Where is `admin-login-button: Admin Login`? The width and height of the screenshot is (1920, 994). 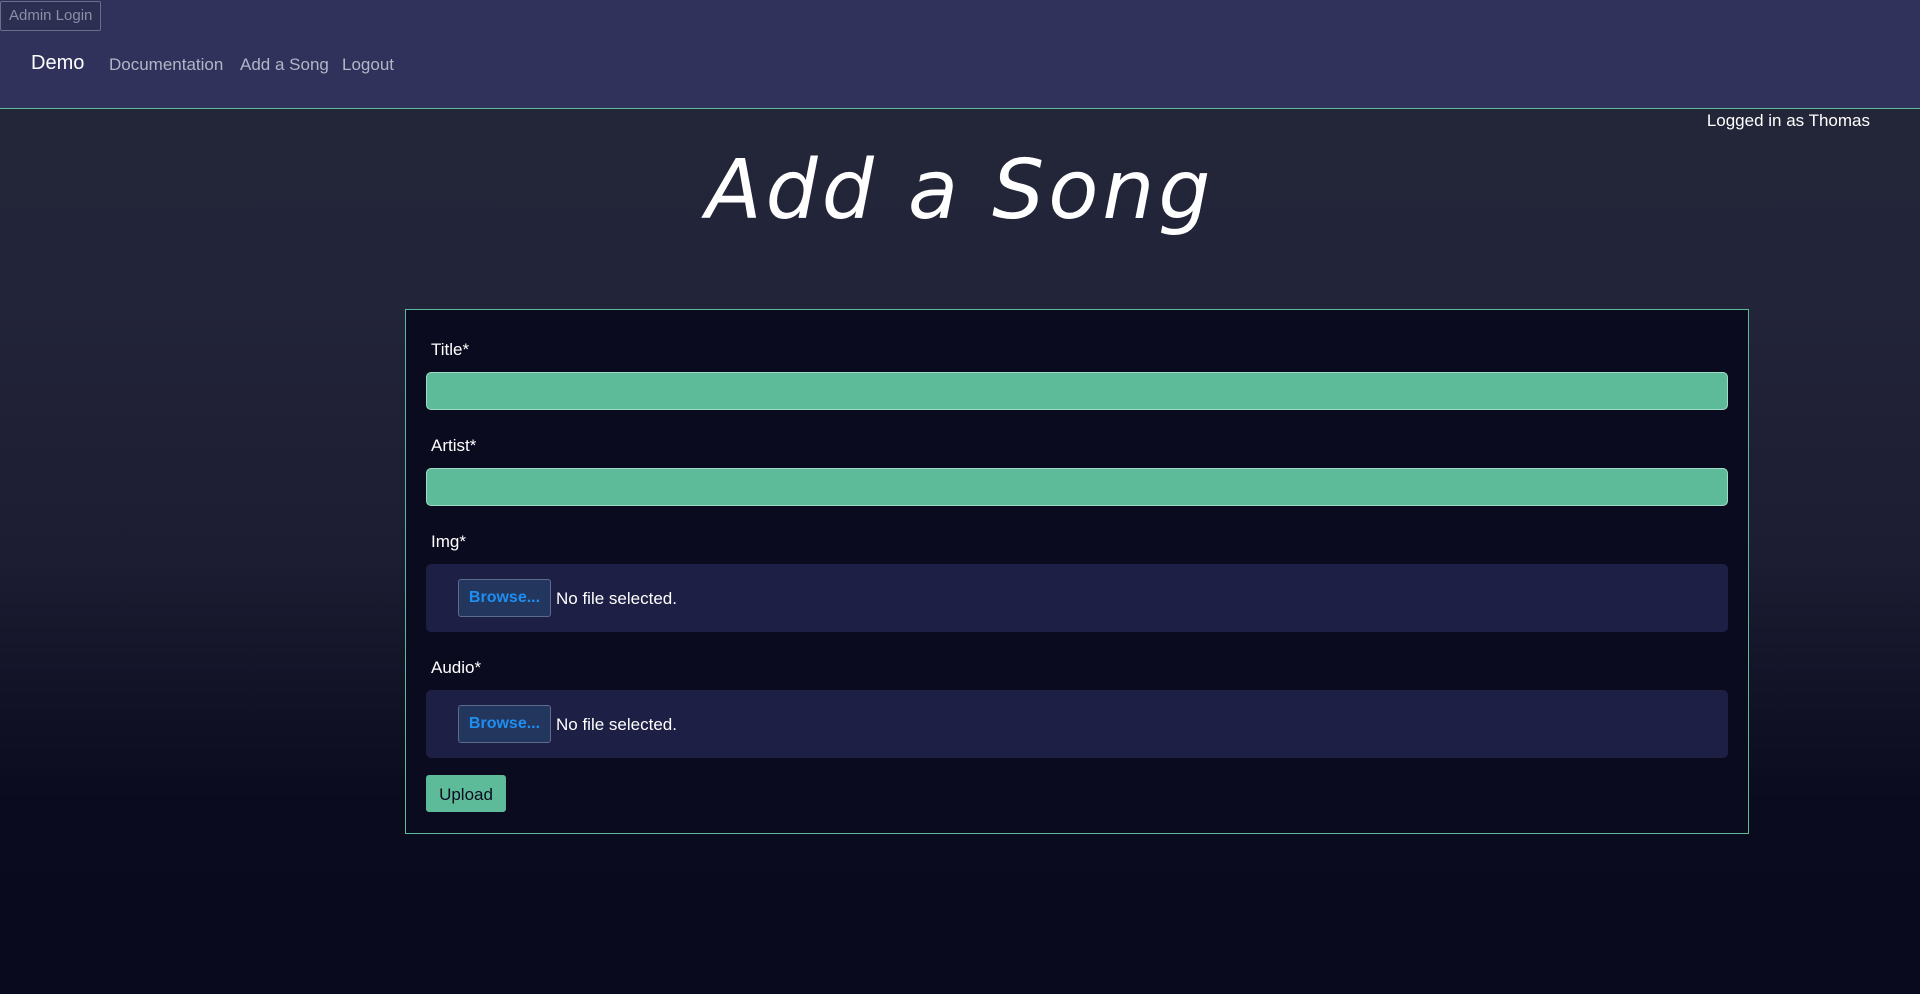 admin-login-button: Admin Login is located at coordinates (51, 16).